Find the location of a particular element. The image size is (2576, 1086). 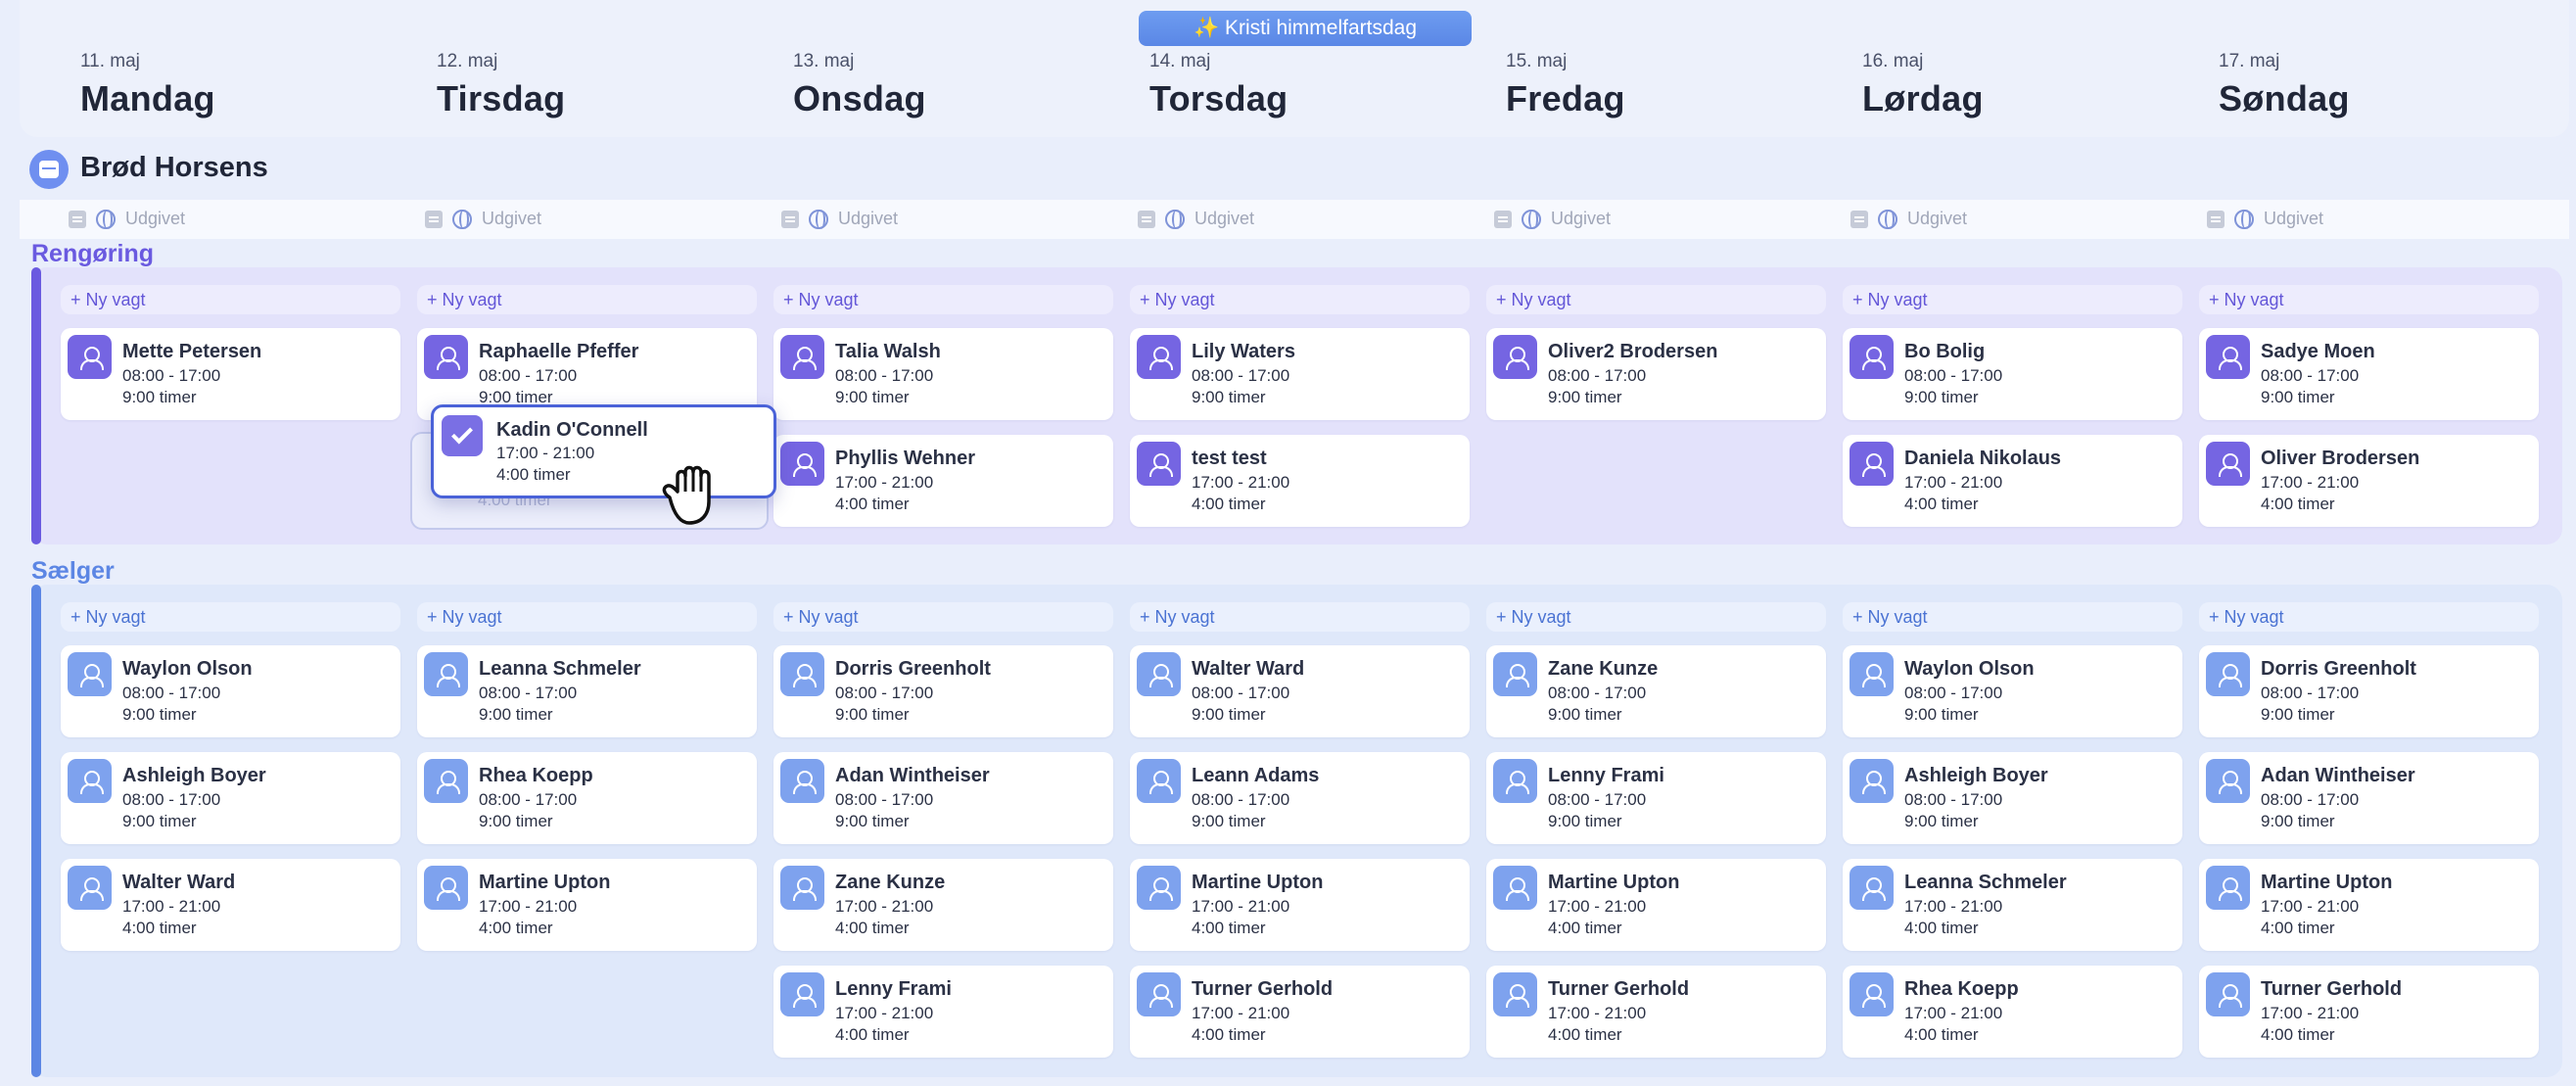

day-header: 15. maj Fredag is located at coordinates (1672, 85).